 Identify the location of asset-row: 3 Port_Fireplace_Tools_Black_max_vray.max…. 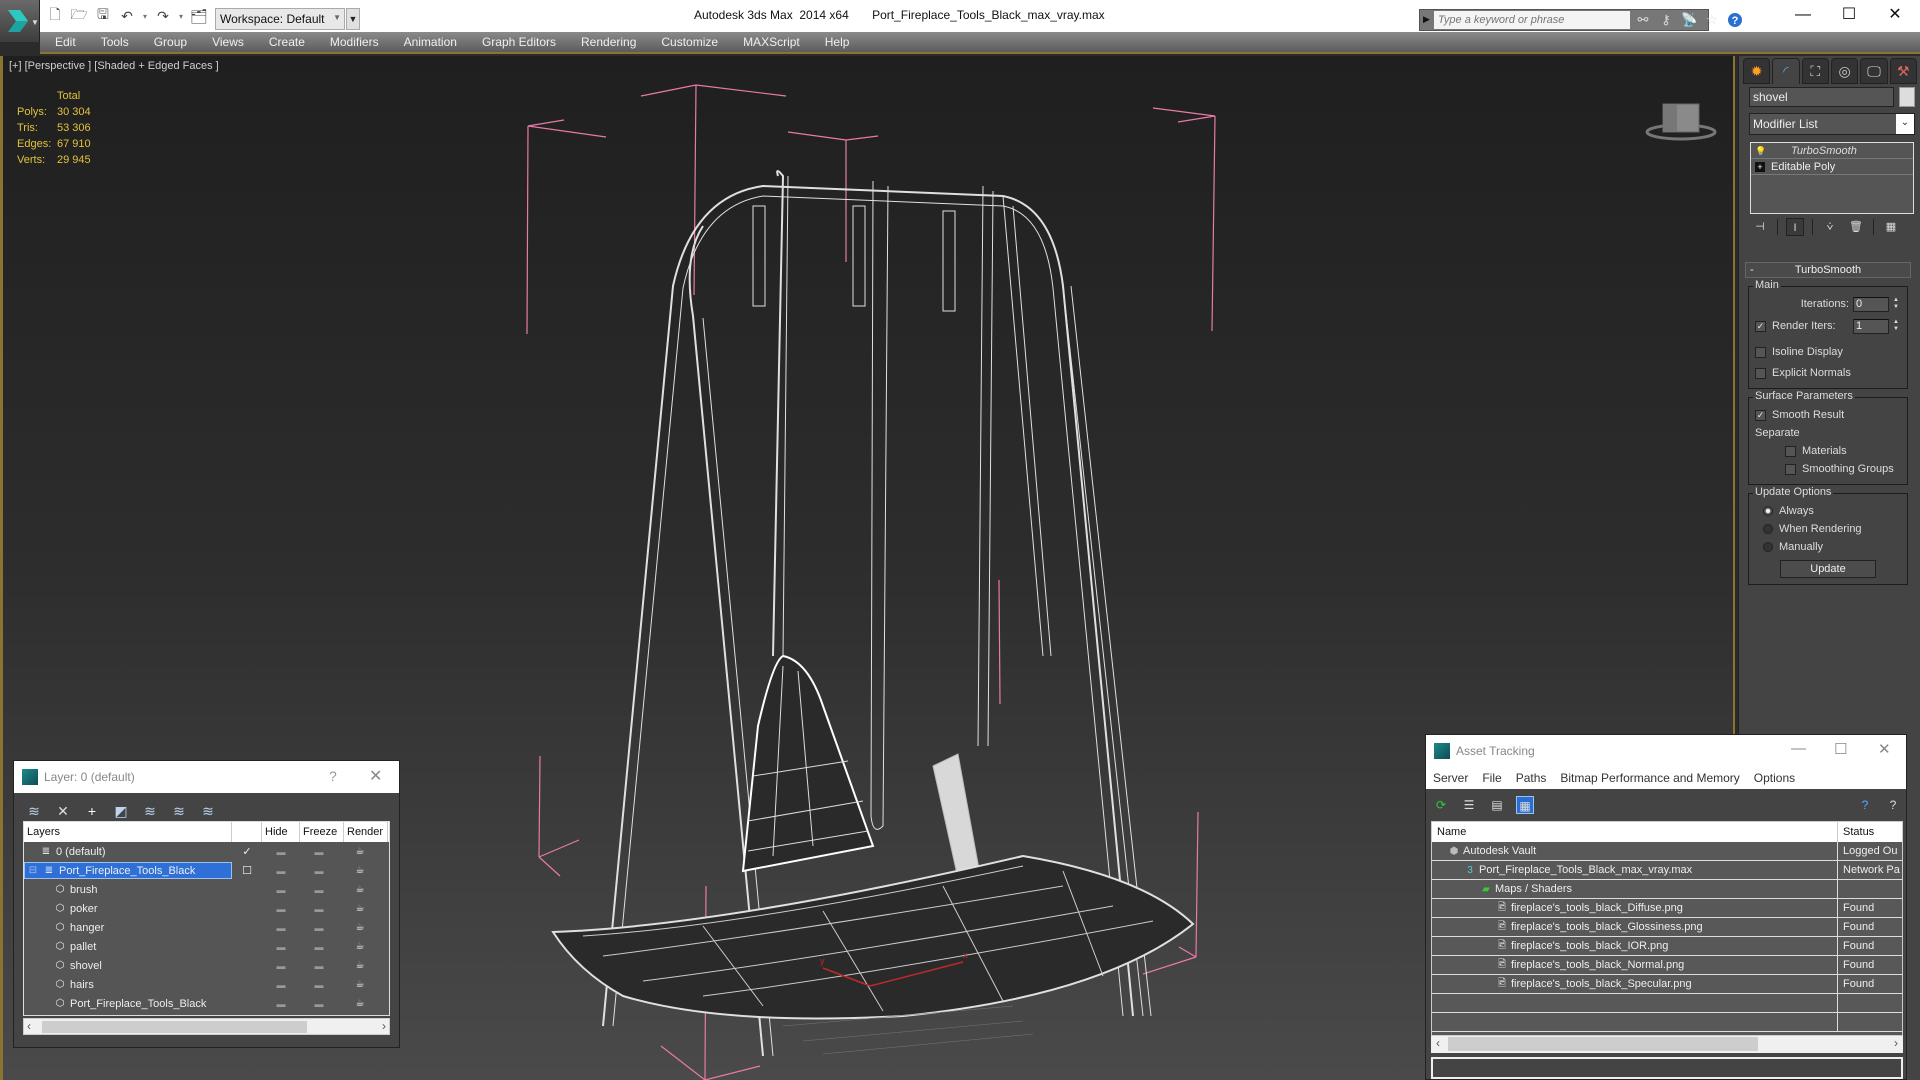
(1667, 870).